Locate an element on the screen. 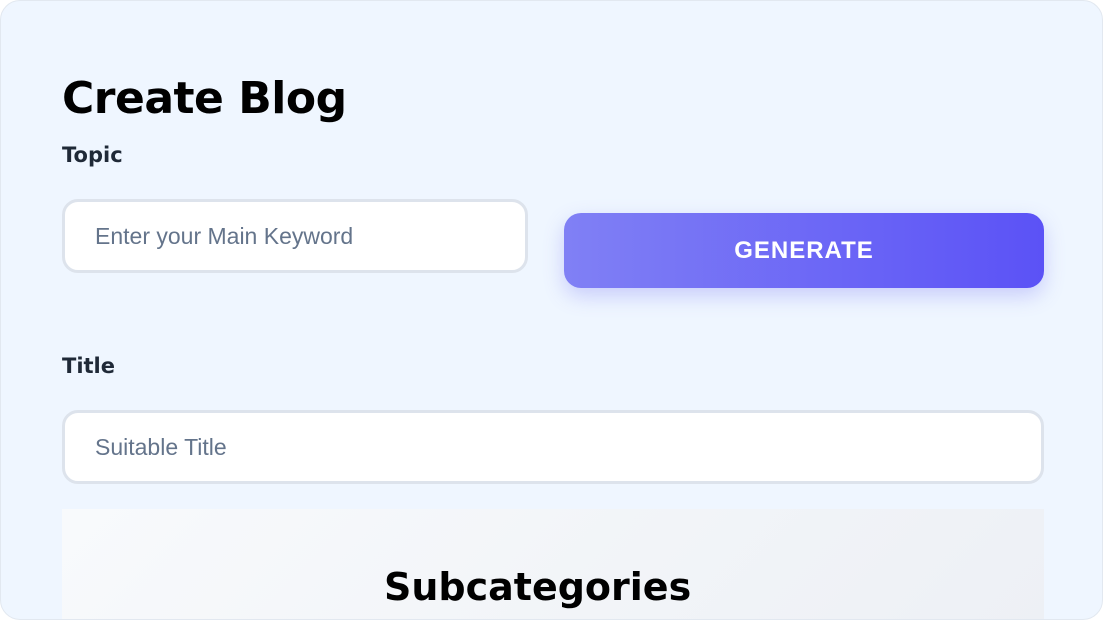 This screenshot has width=1112, height=620. generate-button: GENERATE is located at coordinates (804, 250).